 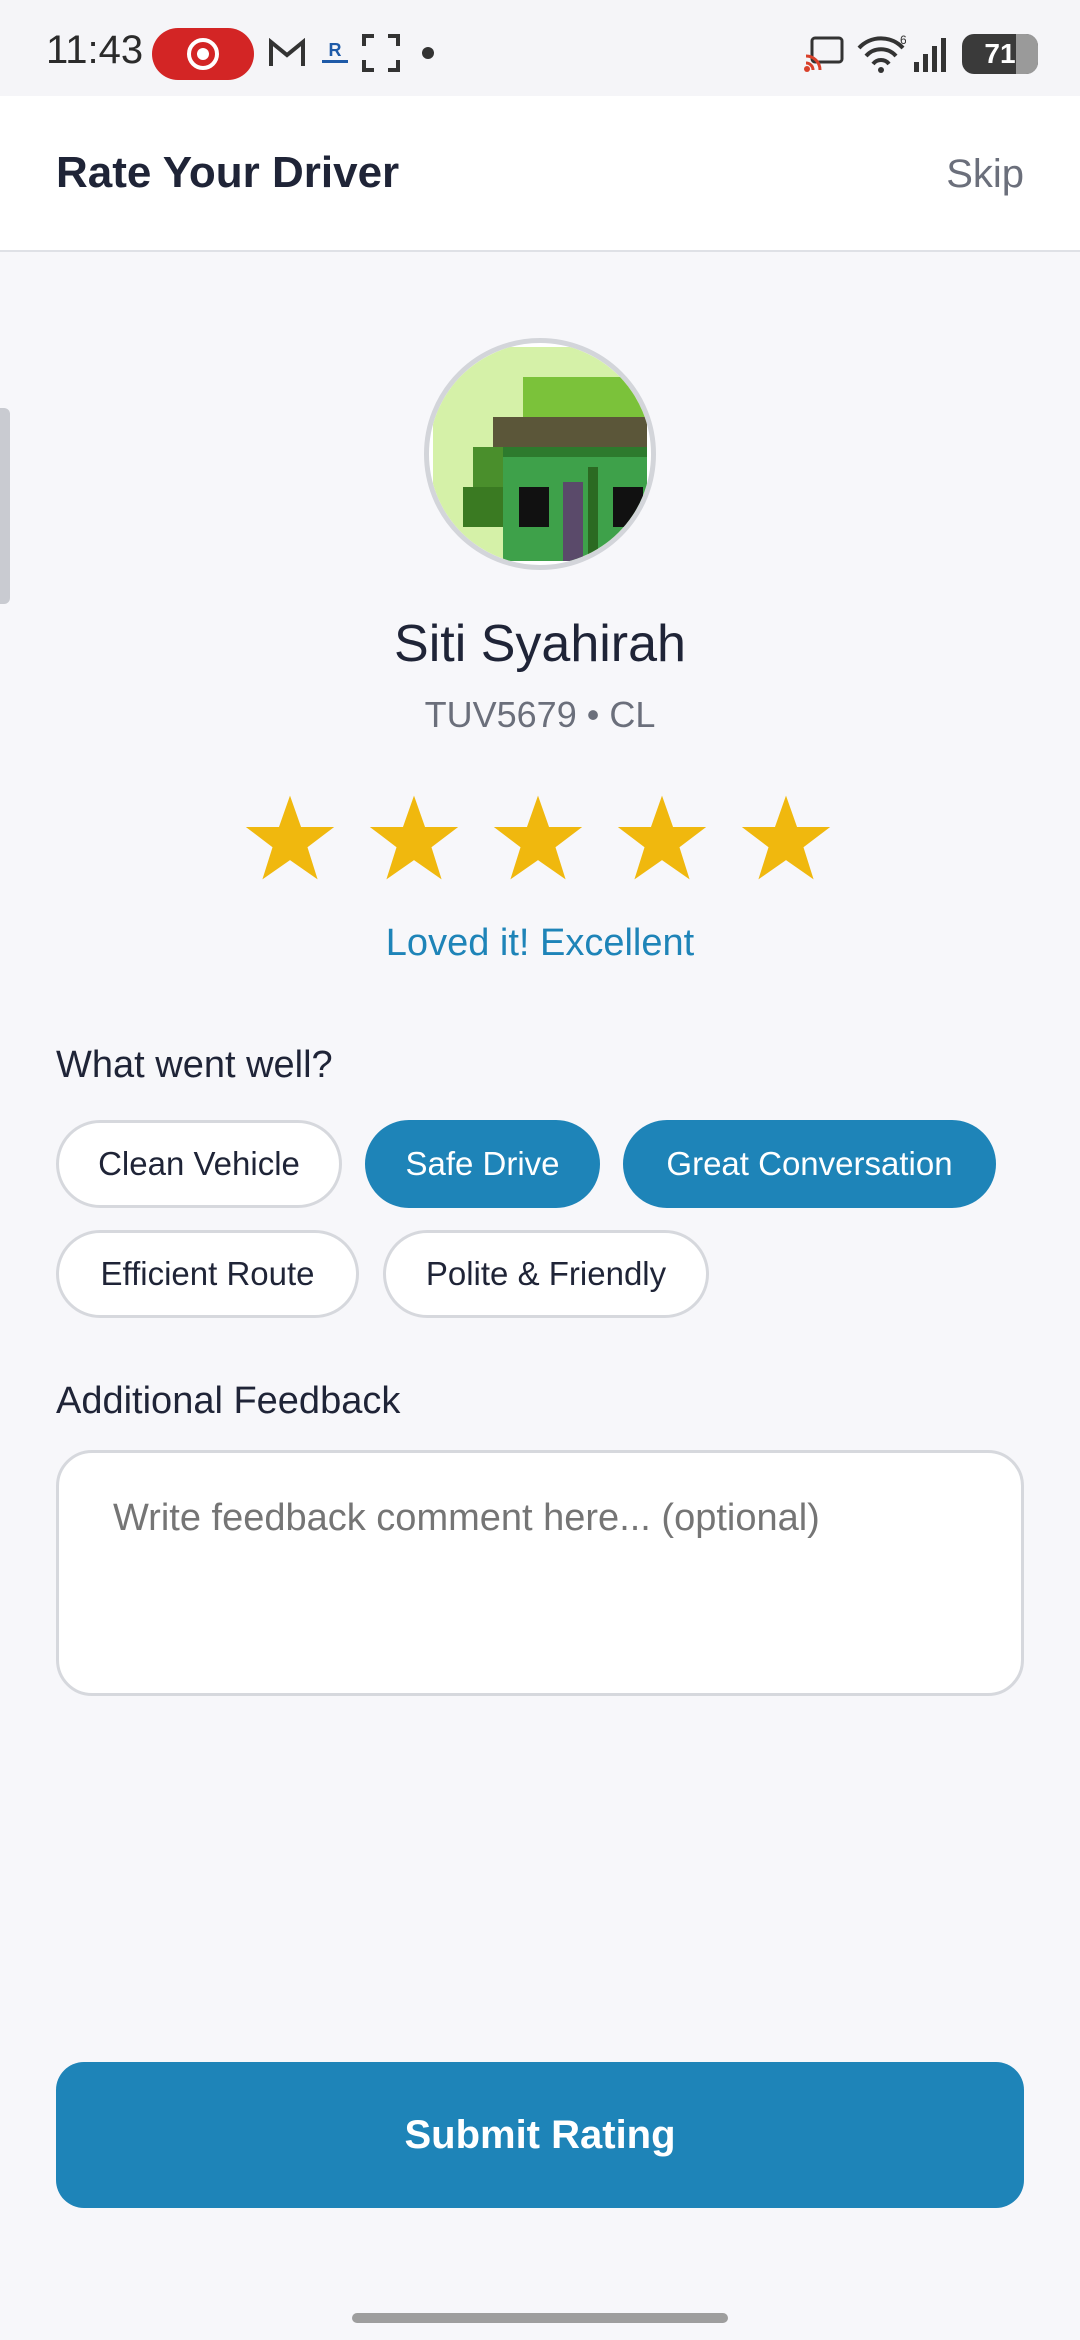 I want to click on vehicle-plate: TUV5679 • CL, so click(x=540, y=714).